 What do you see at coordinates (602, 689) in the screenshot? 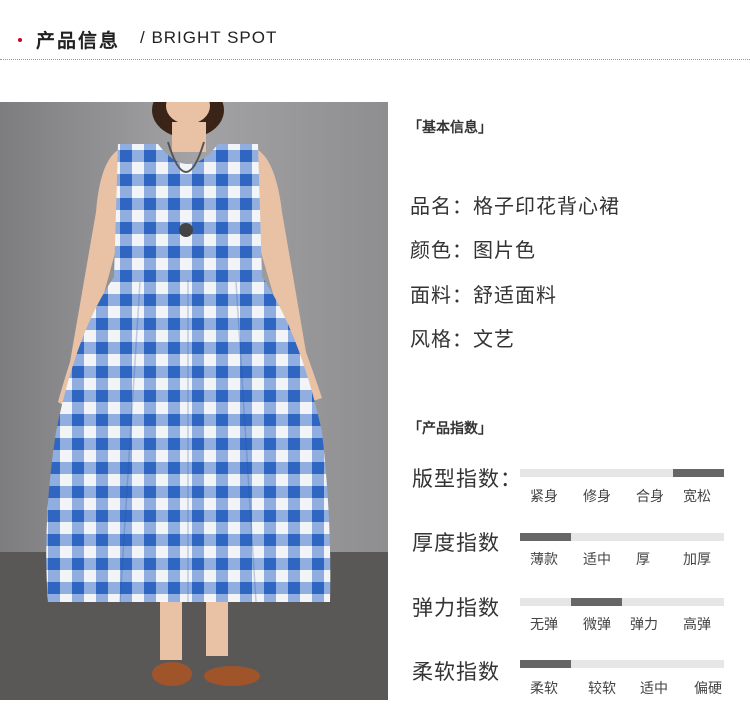
I see `softness-option: 较软` at bounding box center [602, 689].